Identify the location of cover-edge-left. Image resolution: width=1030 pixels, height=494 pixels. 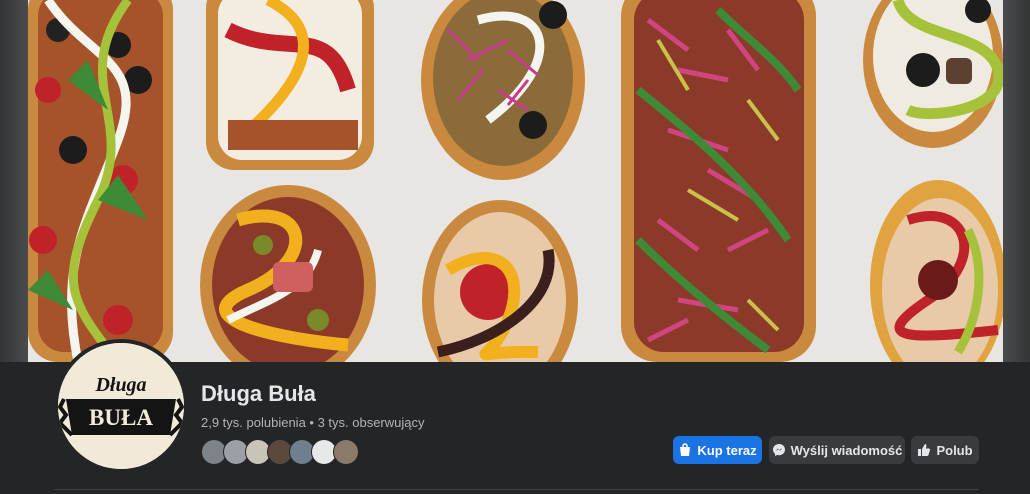
(14, 181).